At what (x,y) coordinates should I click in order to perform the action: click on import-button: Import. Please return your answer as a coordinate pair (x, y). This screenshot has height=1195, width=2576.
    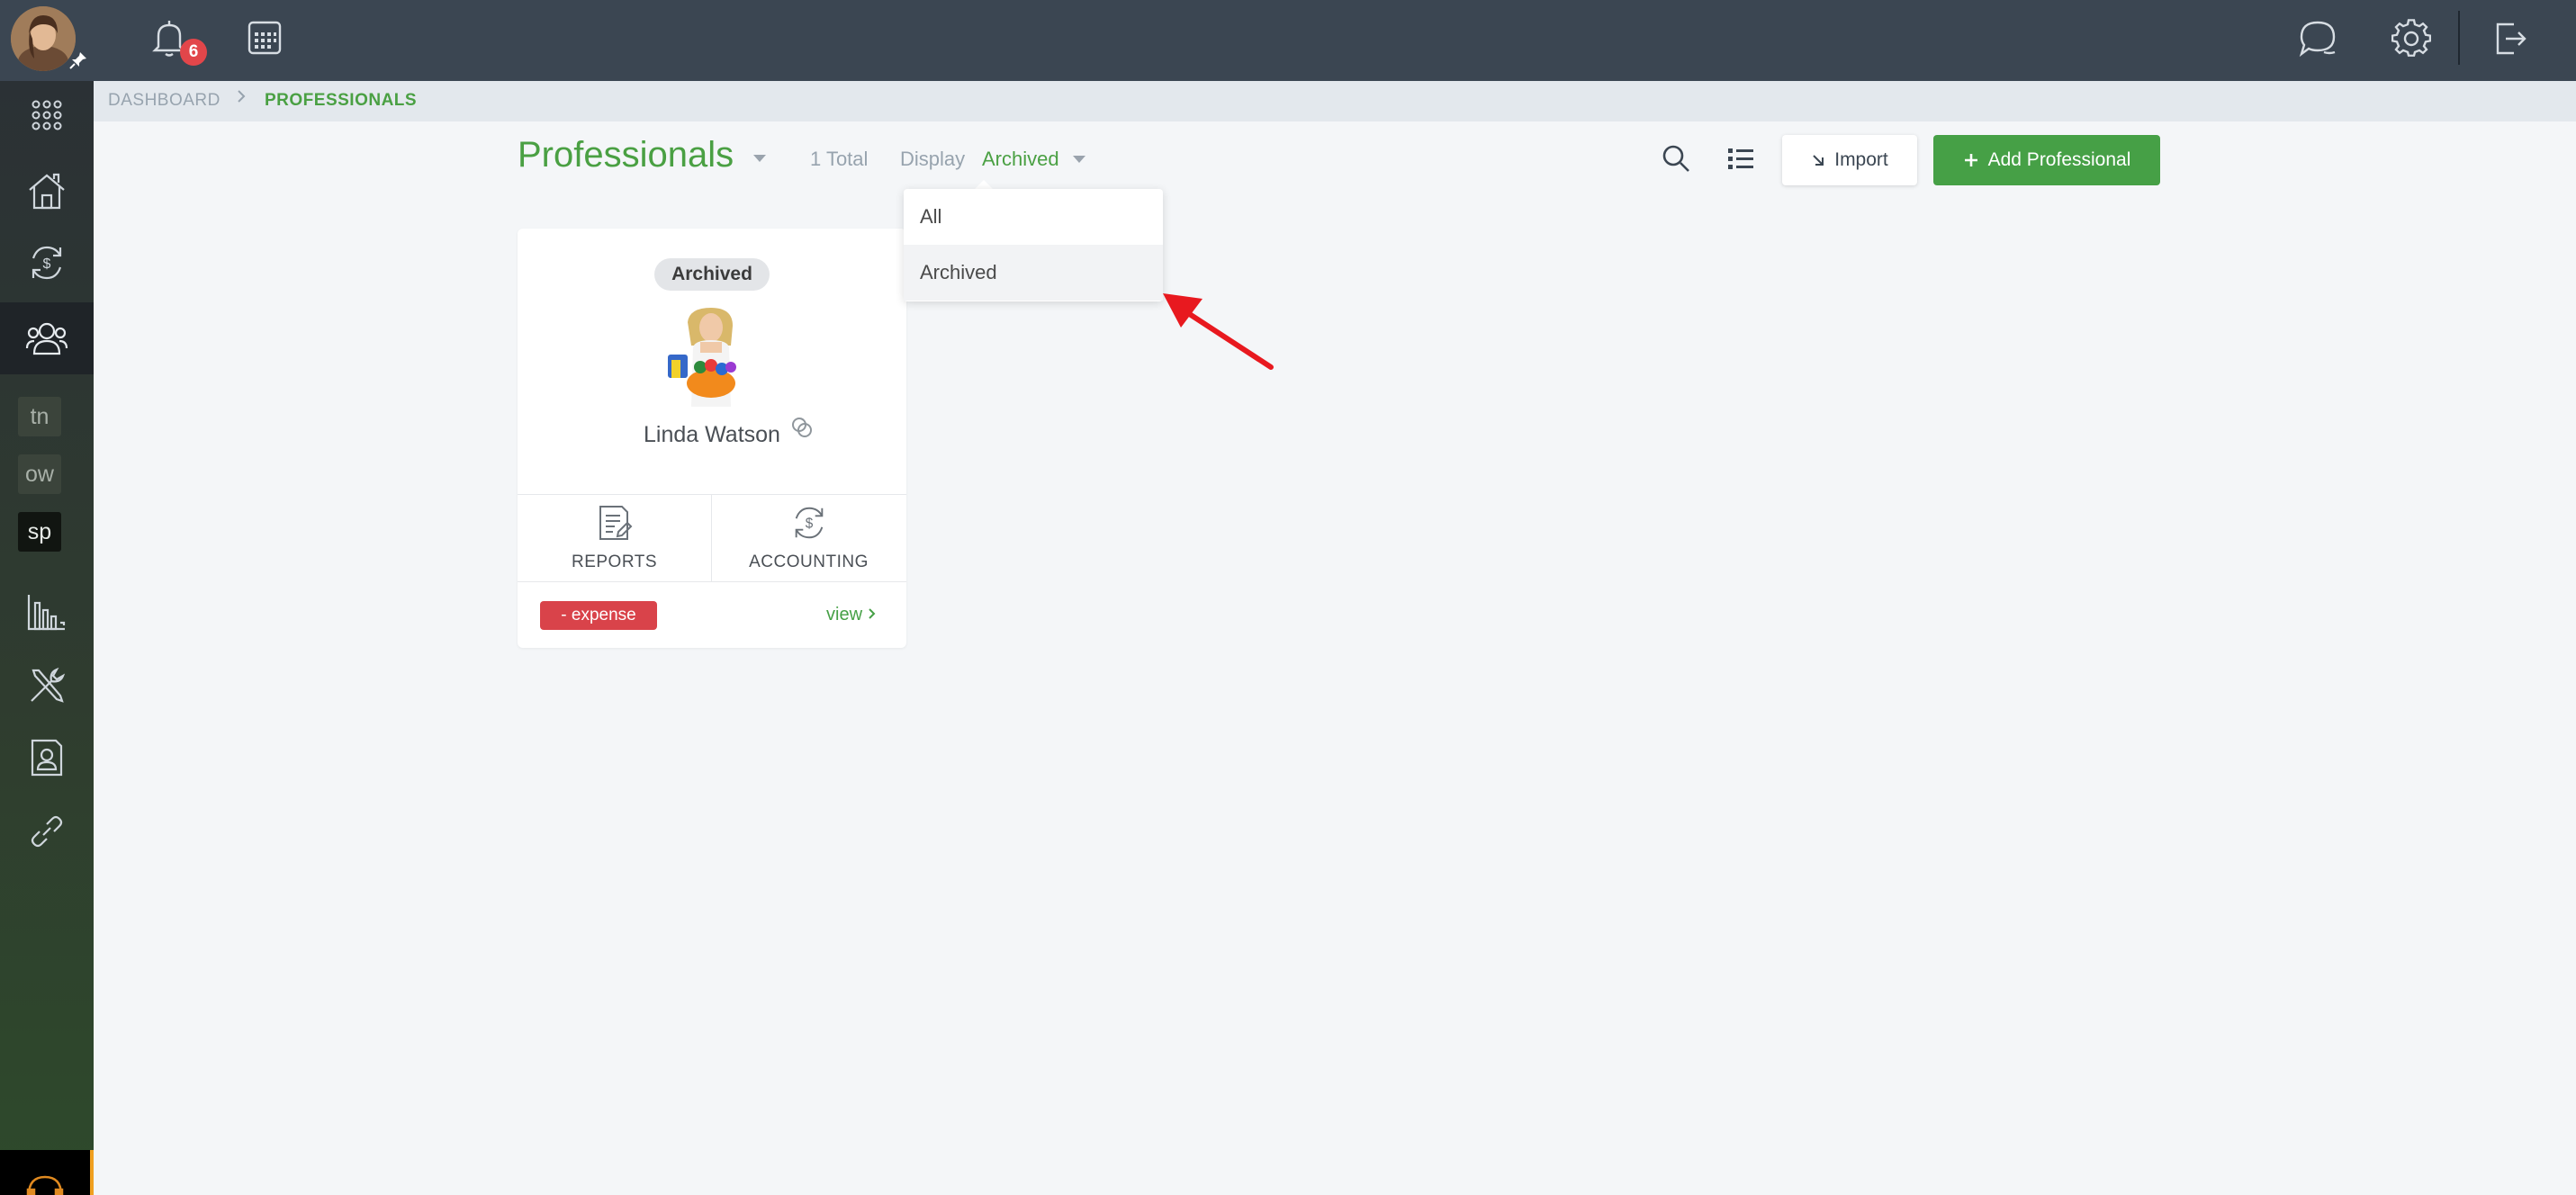
    Looking at the image, I should click on (1849, 160).